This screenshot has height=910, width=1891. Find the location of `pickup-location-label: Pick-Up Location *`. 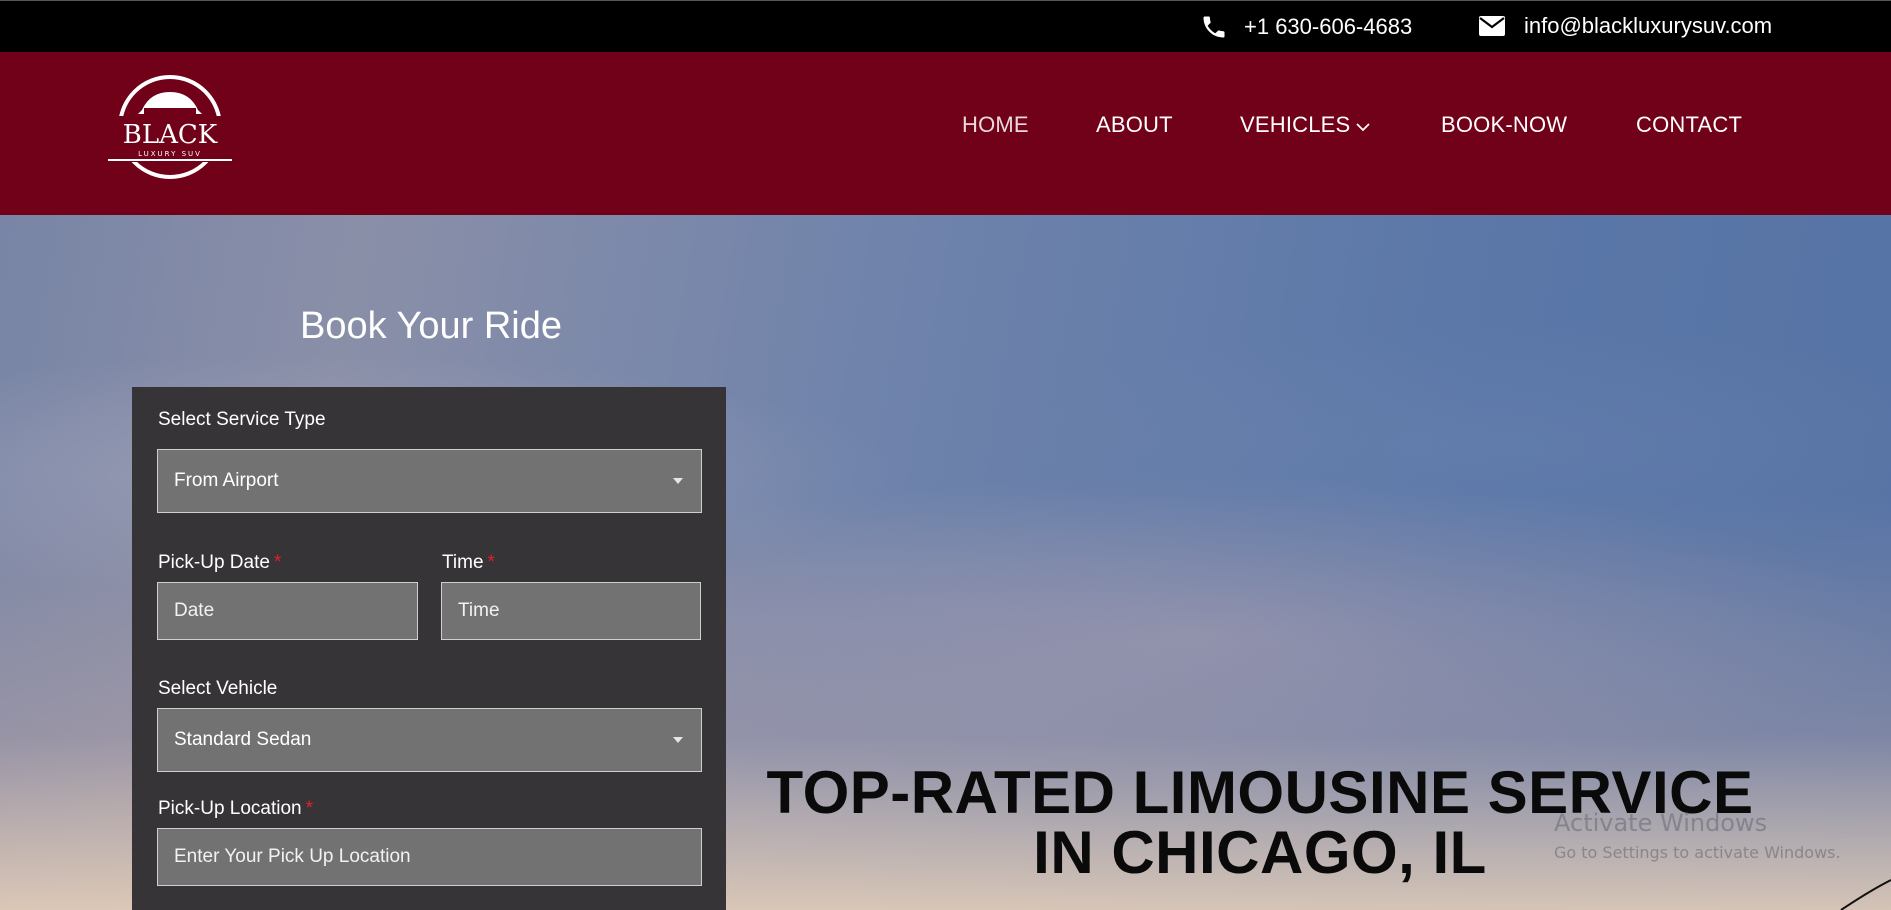

pickup-location-label: Pick-Up Location * is located at coordinates (236, 808).